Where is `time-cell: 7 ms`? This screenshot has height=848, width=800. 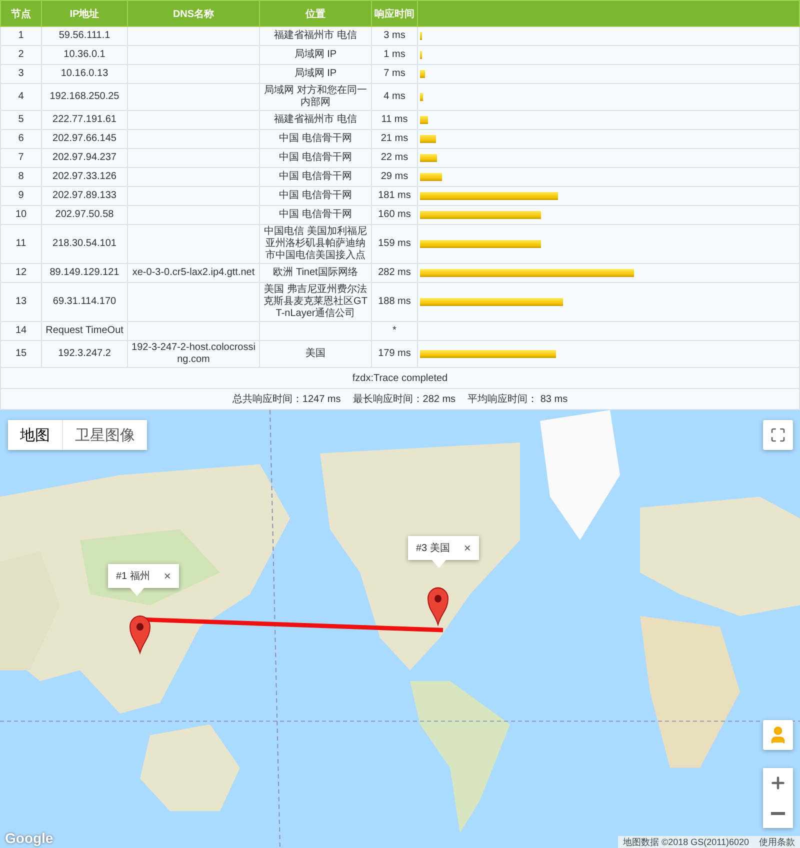 time-cell: 7 ms is located at coordinates (395, 74).